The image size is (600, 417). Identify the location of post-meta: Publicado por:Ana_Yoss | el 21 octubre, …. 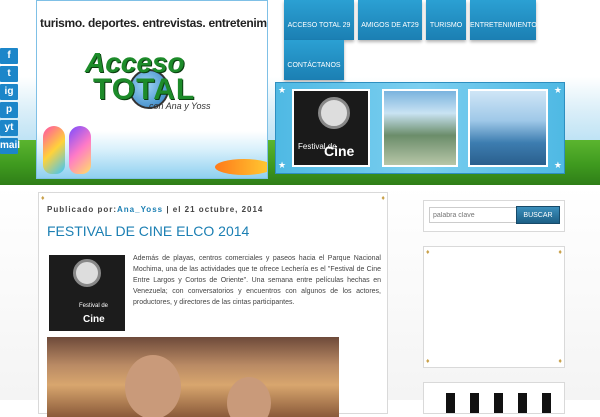
(155, 209).